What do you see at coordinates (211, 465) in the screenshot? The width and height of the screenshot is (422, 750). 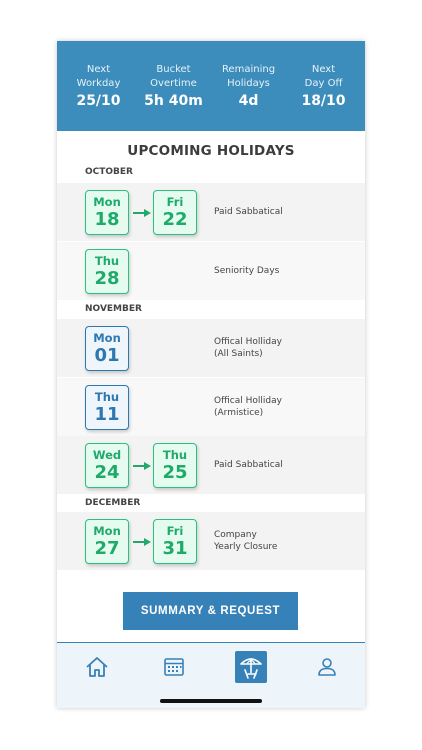 I see `holiday-row: Wed 24 Thu 25 Paid Sabbatical` at bounding box center [211, 465].